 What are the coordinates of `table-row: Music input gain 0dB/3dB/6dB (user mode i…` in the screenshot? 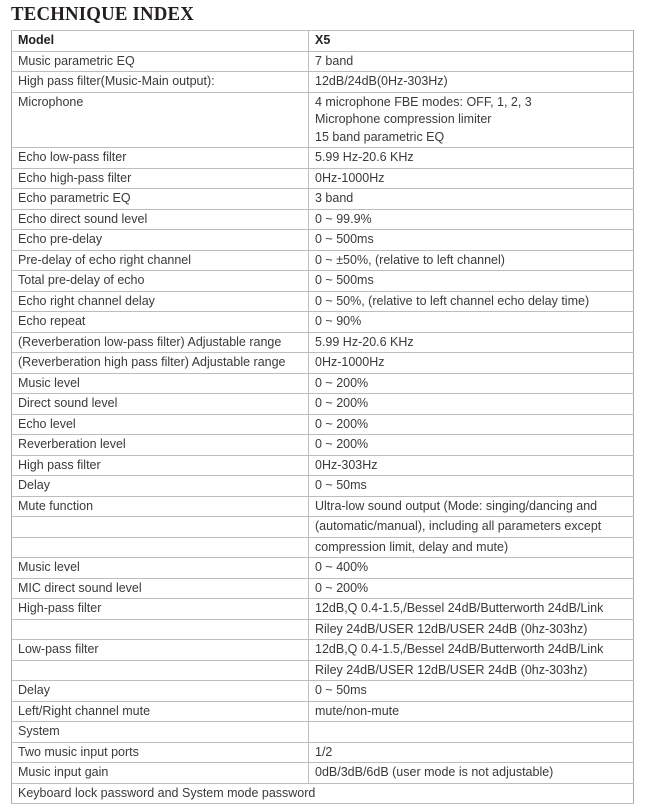 It's located at (322, 773).